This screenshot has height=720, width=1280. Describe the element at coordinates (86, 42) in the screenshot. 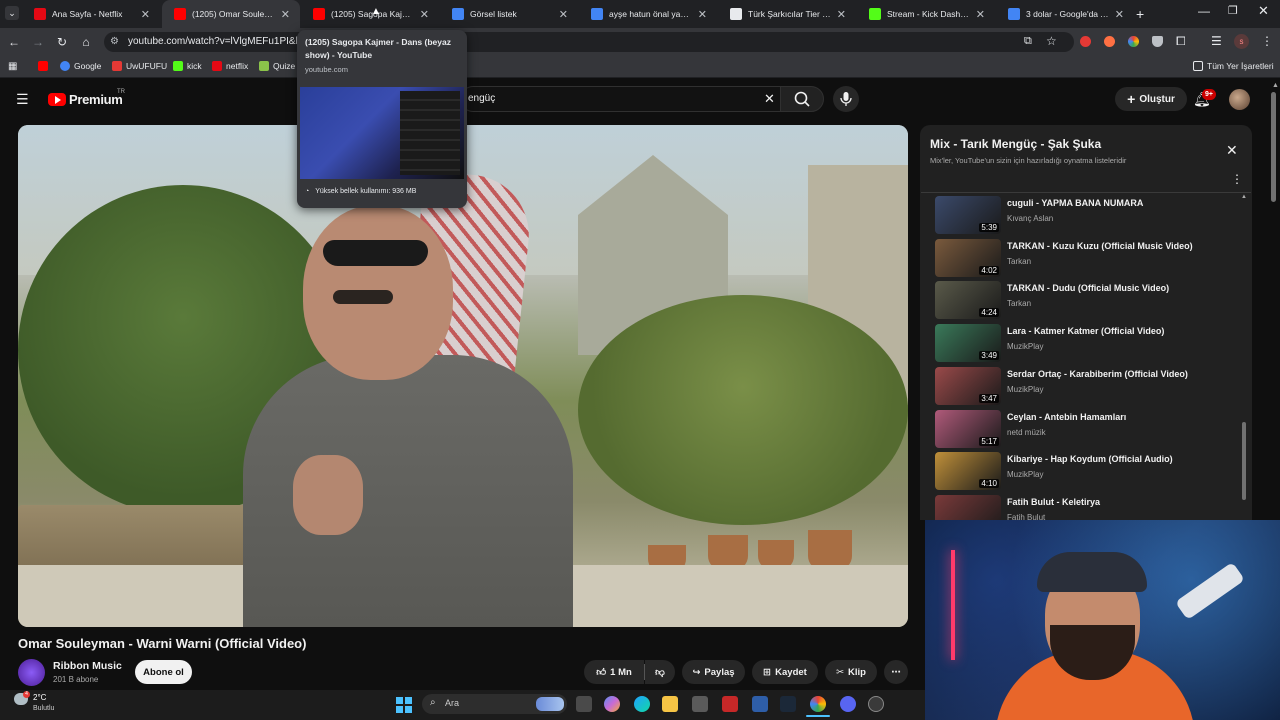

I see `home-icon: ⌂` at that location.